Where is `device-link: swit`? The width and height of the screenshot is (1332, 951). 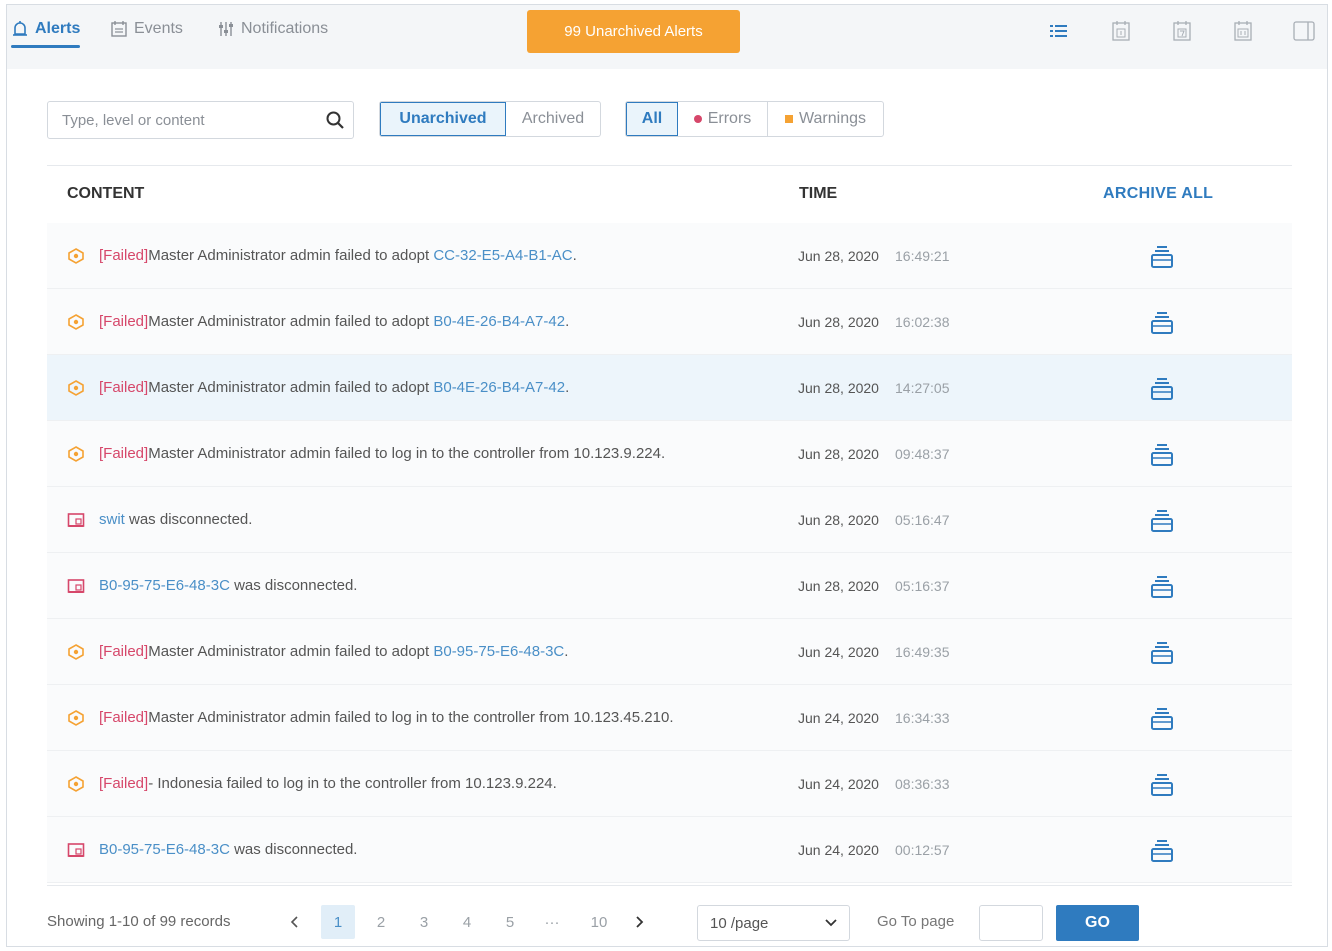 device-link: swit is located at coordinates (112, 519).